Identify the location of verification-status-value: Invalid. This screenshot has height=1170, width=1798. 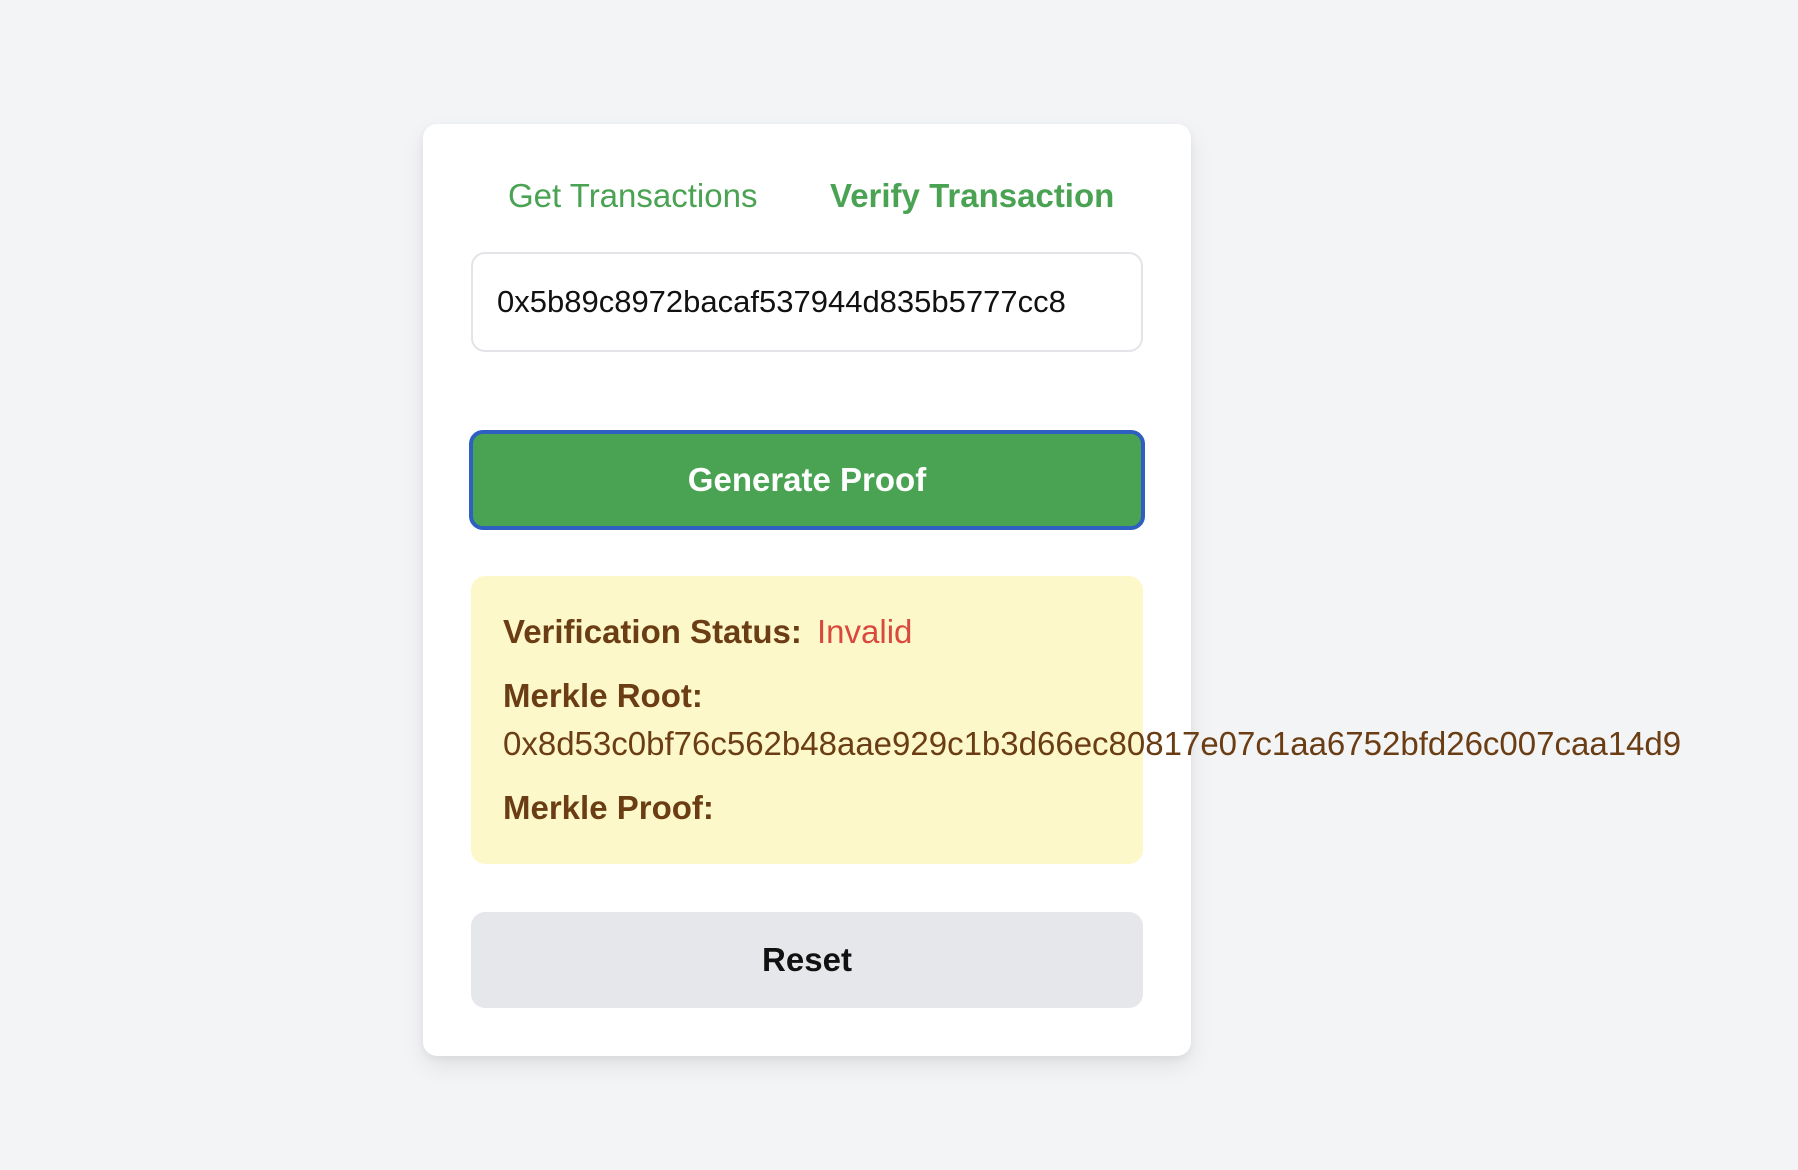
(865, 631).